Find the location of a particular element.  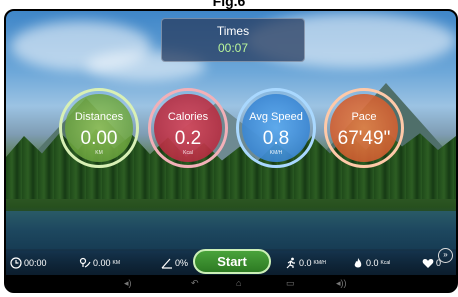

gauge-label: Calories is located at coordinates (188, 117).